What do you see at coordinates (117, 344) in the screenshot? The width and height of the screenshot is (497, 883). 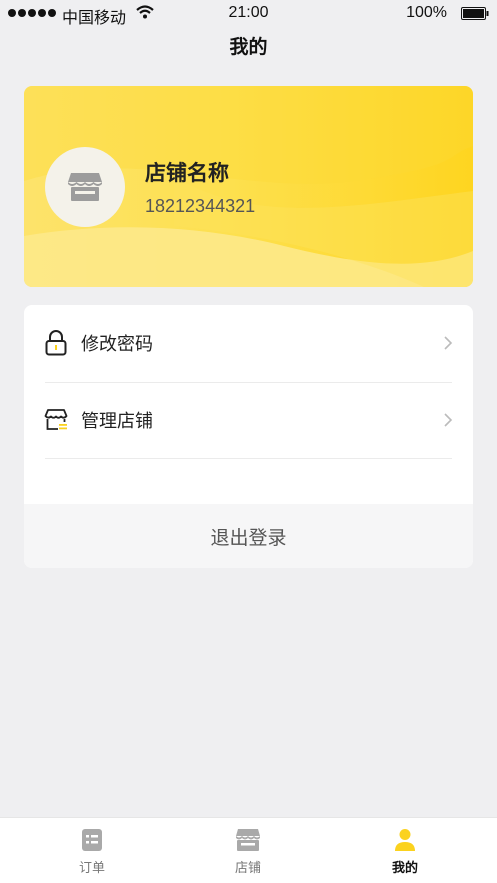 I see `menu-item-label: 修改密码` at bounding box center [117, 344].